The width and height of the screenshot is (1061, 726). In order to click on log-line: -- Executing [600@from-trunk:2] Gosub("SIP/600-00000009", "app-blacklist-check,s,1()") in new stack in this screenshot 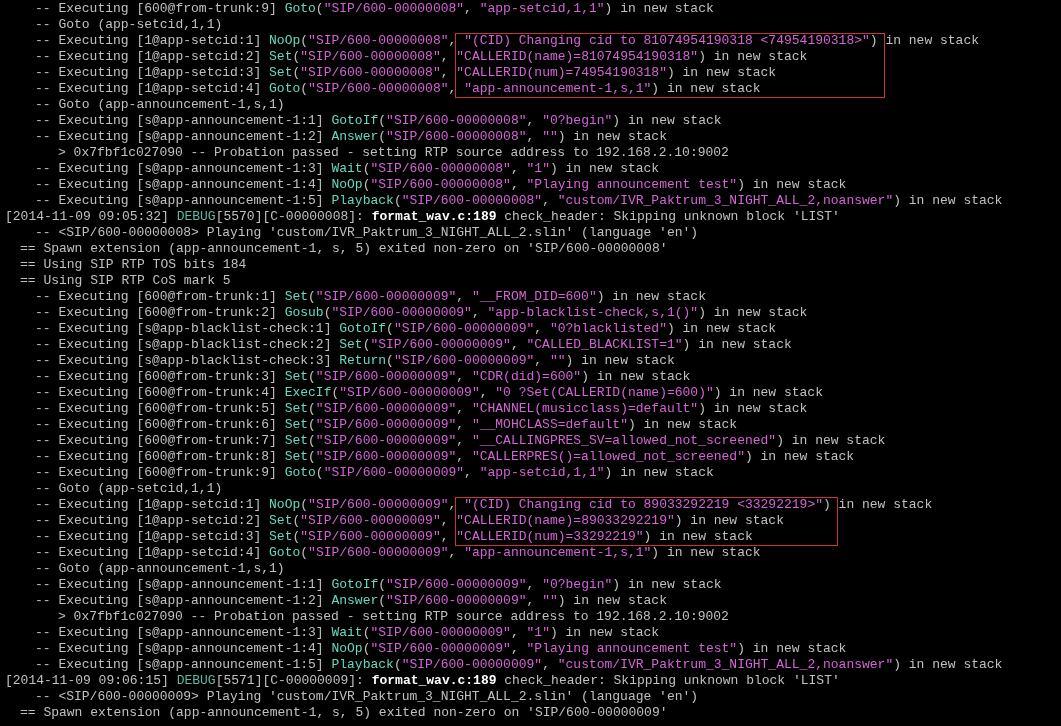, I will do `click(421, 313)`.